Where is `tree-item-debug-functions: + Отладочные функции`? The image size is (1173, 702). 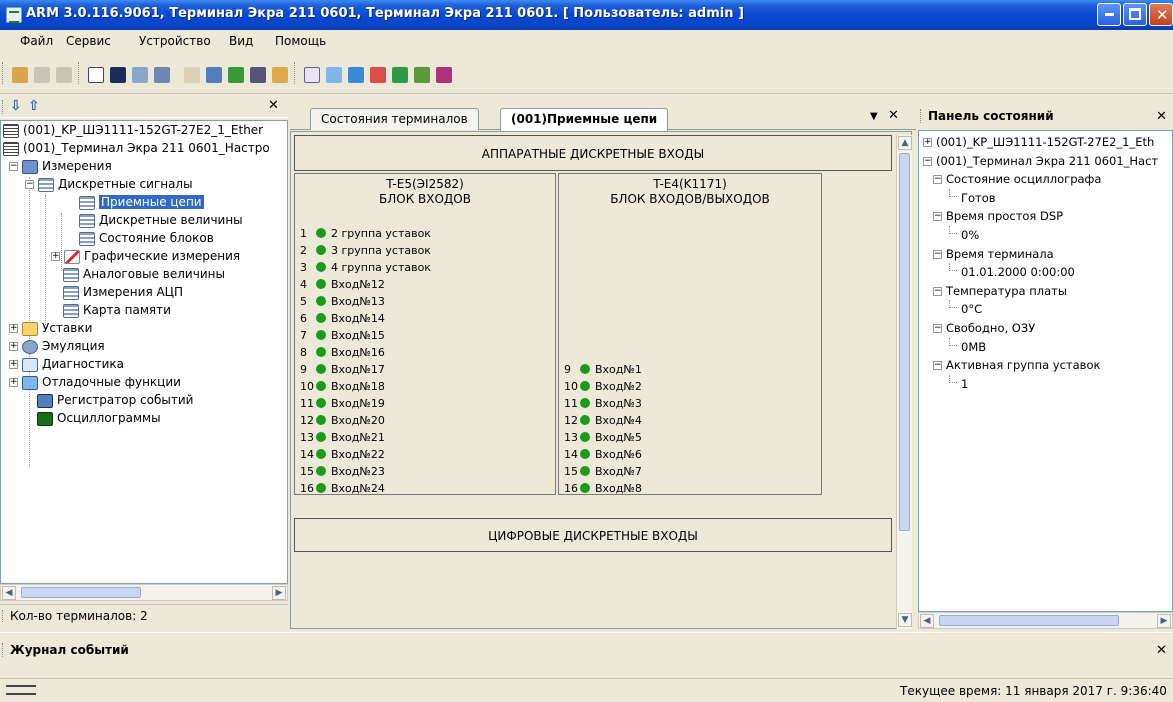
tree-item-debug-functions: + Отладочные функции is located at coordinates (95, 382).